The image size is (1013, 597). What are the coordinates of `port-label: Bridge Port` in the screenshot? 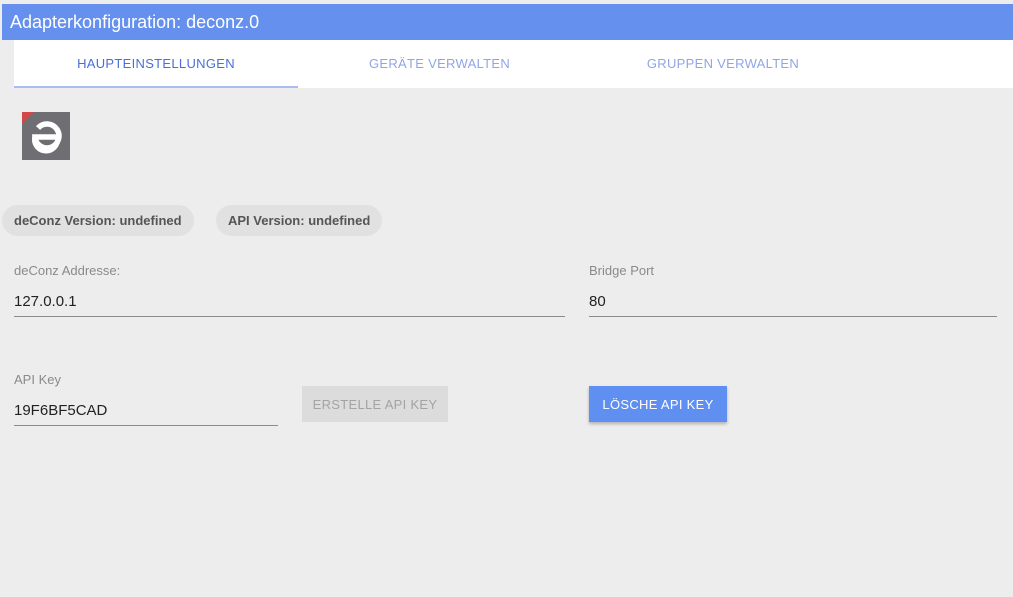 It's located at (622, 270).